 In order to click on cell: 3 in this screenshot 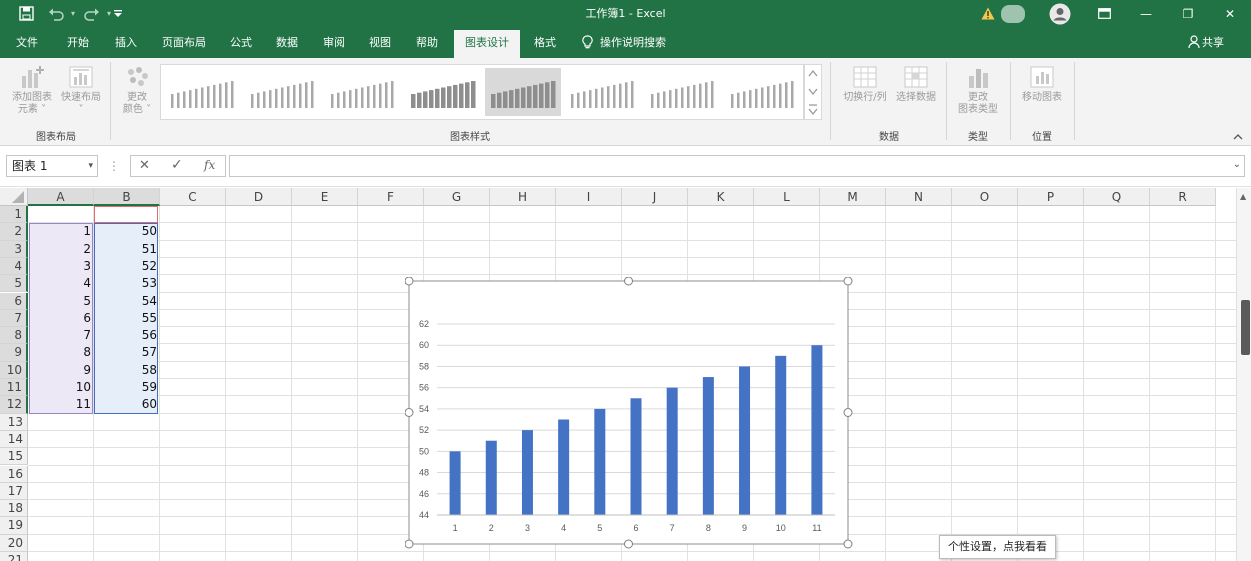, I will do `click(61, 266)`.